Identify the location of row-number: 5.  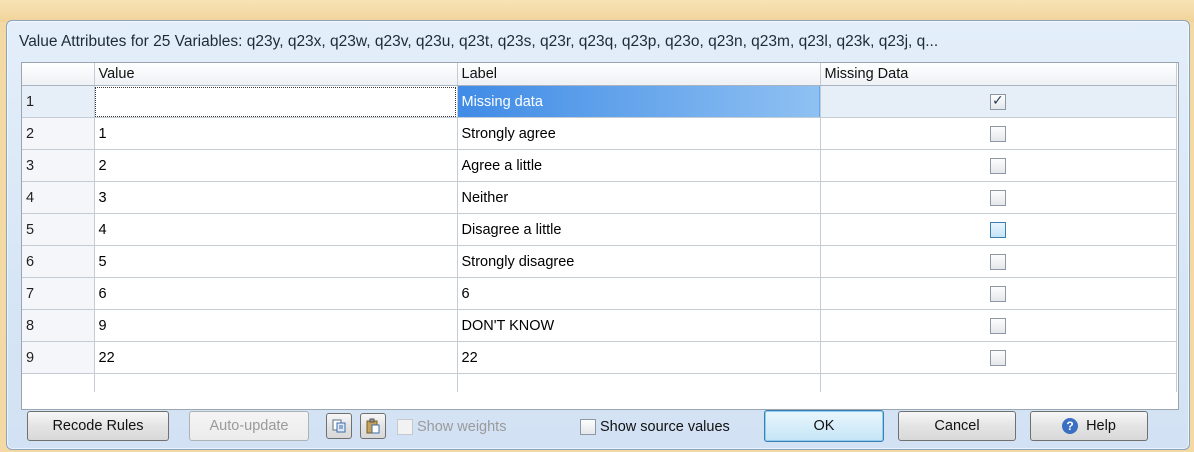
(58, 229).